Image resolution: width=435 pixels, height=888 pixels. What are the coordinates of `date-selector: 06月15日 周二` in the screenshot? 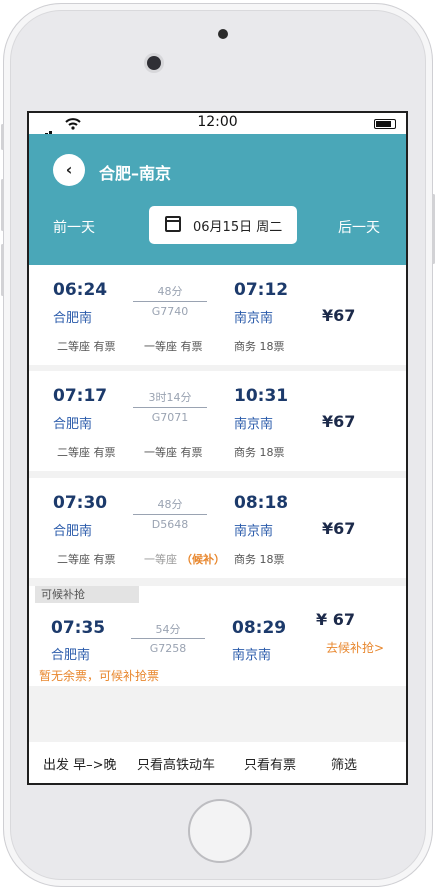 It's located at (223, 225).